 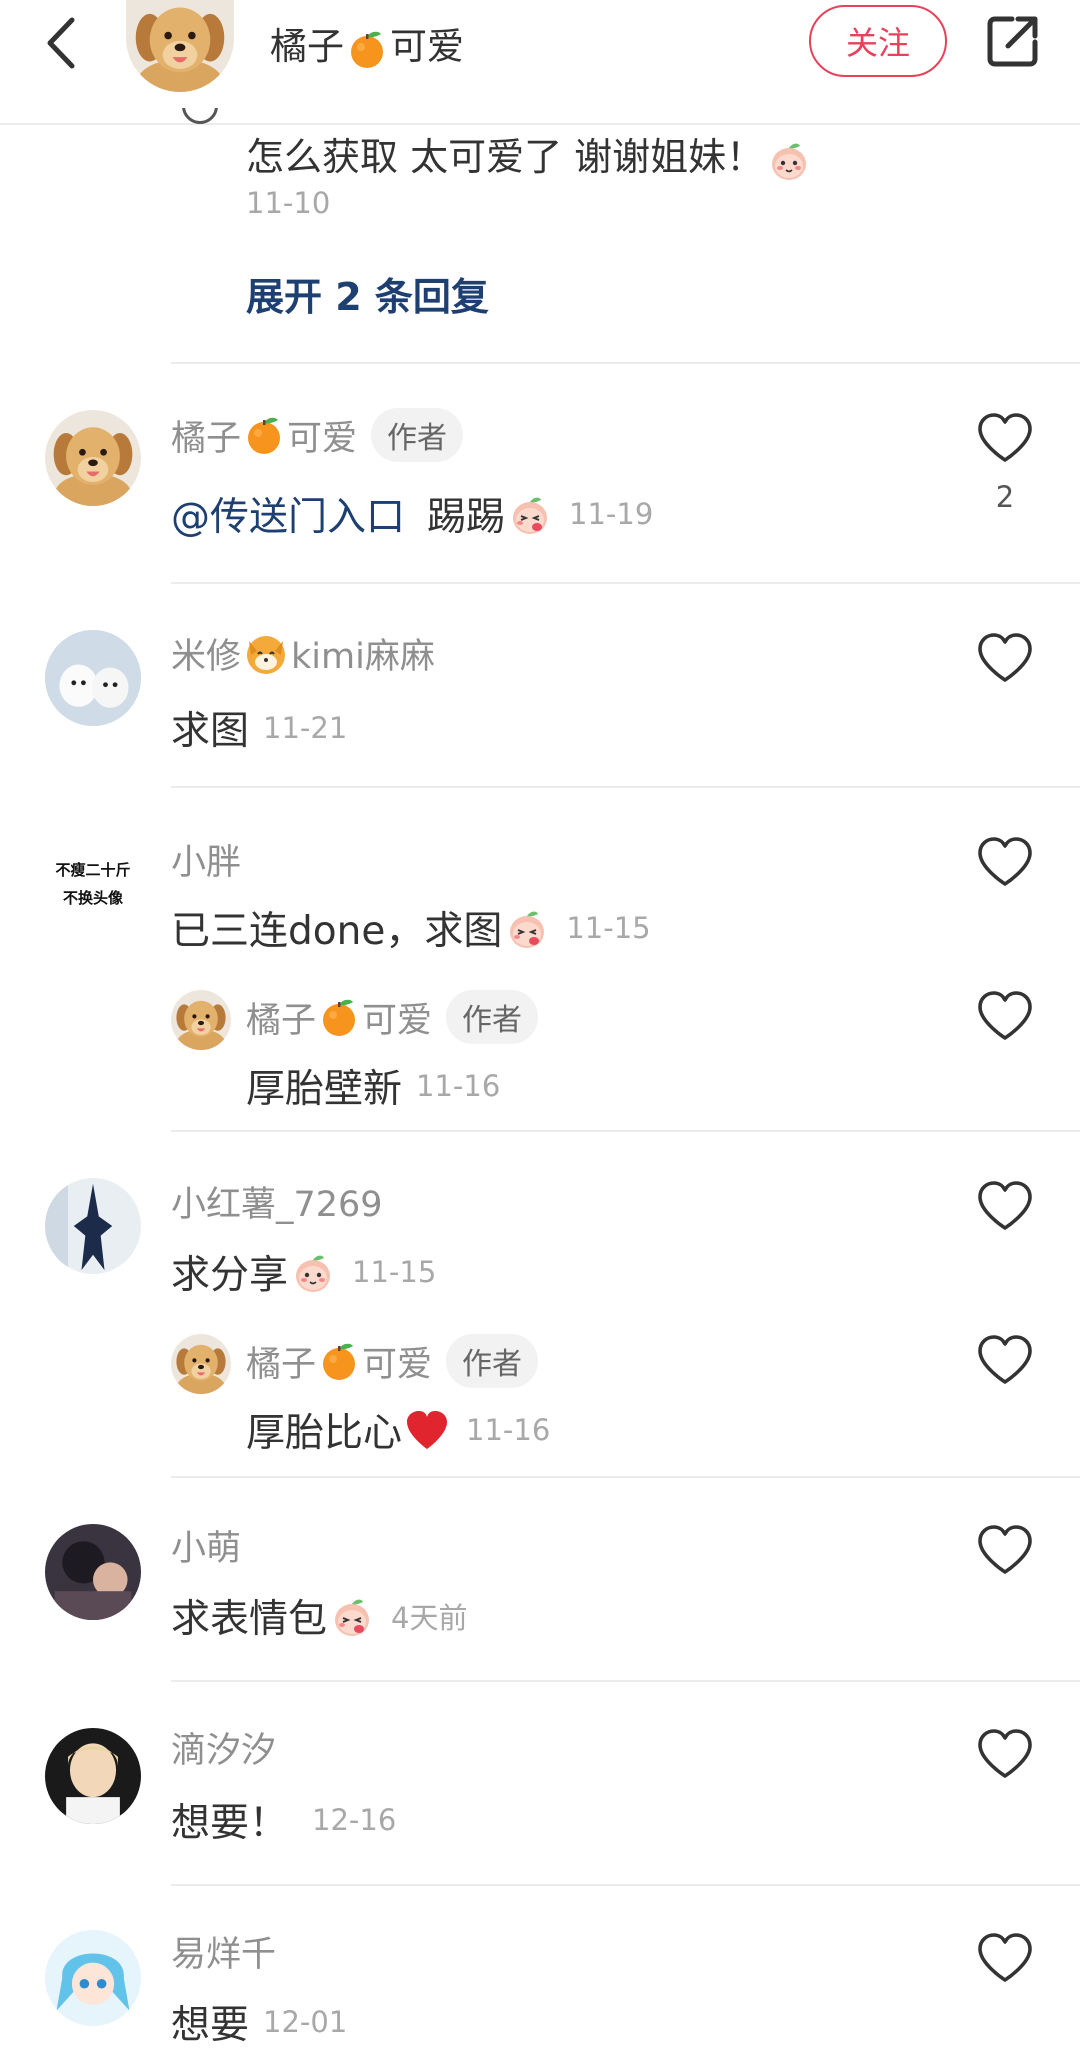 I want to click on mention-link: @传送门入口, so click(x=288, y=514).